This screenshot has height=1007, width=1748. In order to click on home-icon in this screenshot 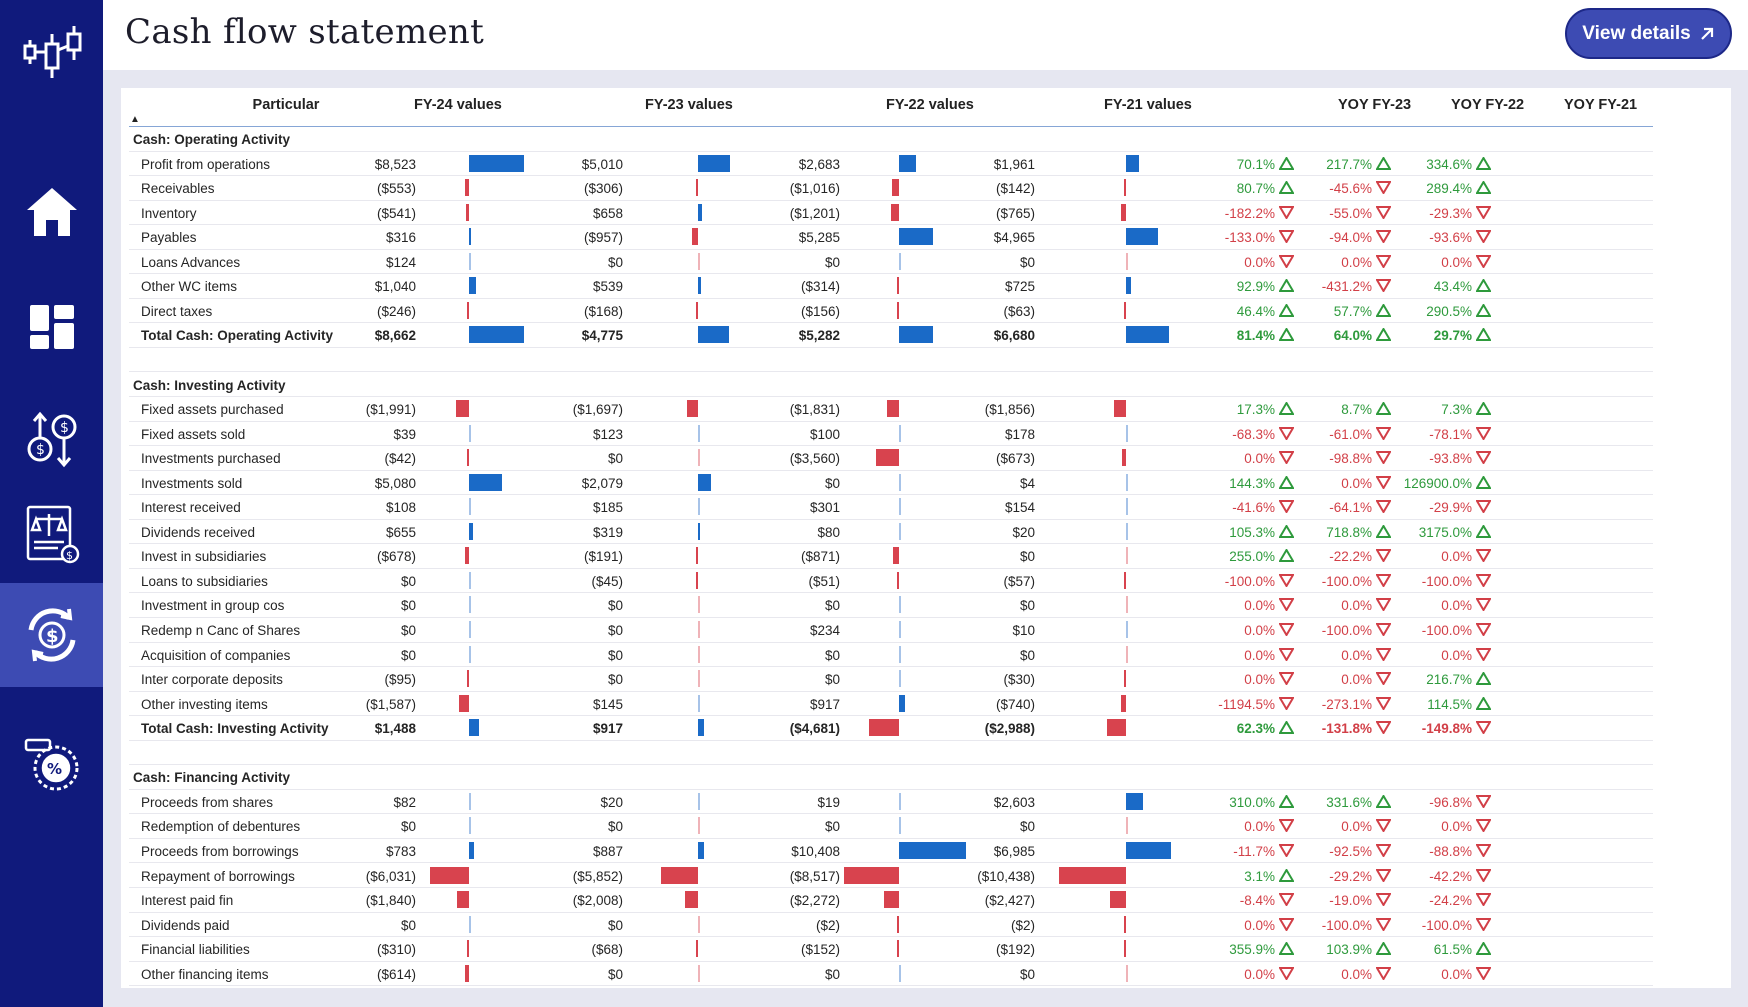, I will do `click(51, 212)`.